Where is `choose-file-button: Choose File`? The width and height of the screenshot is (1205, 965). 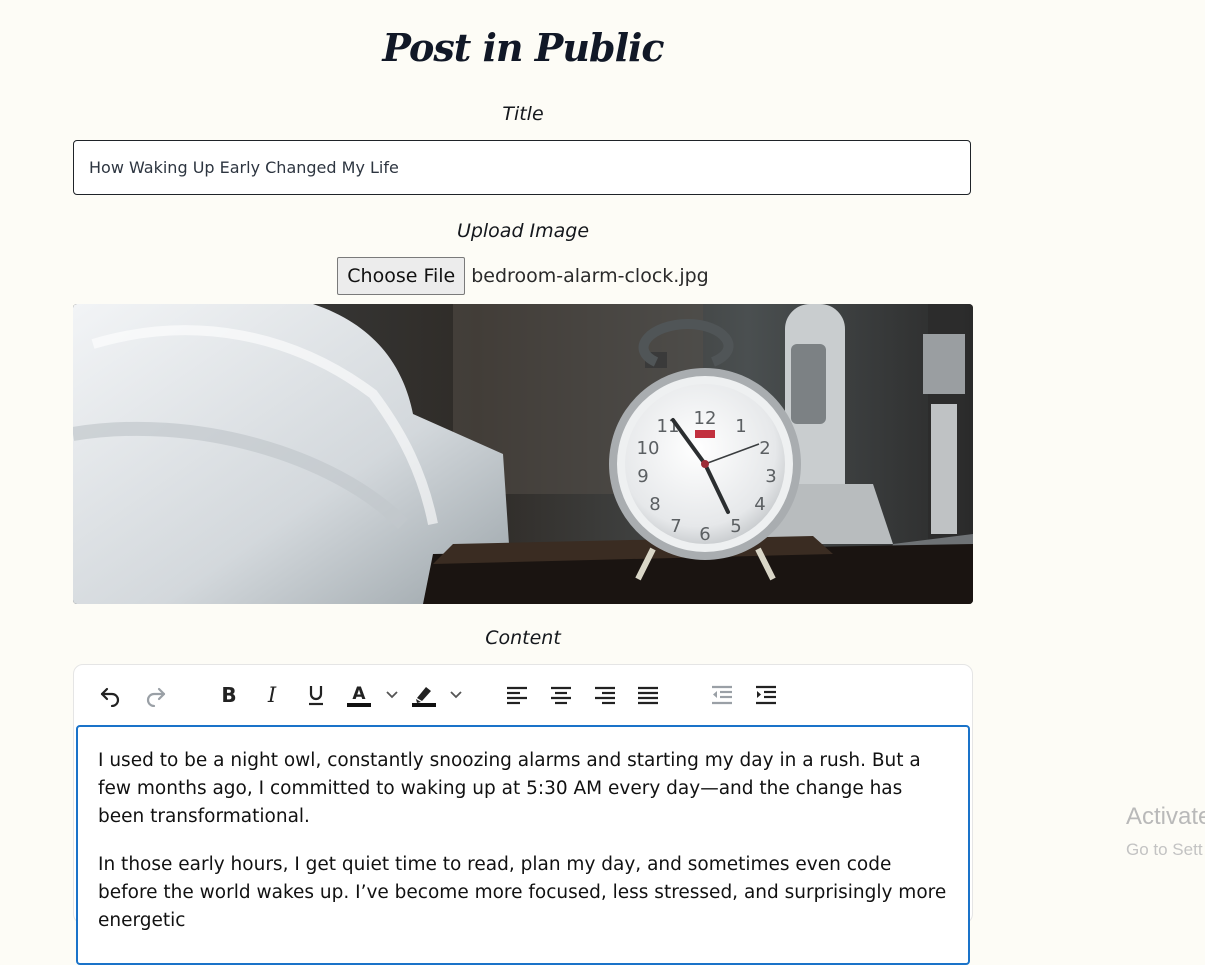 choose-file-button: Choose File is located at coordinates (401, 275).